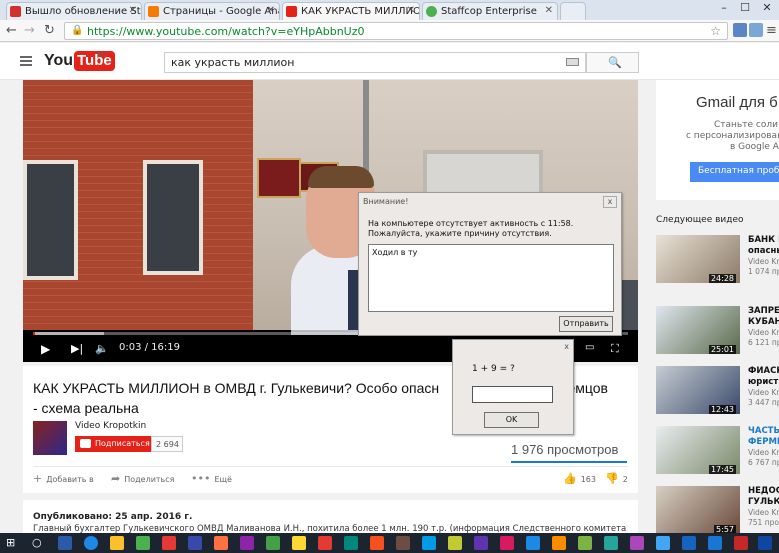 The width and height of the screenshot is (779, 553). I want to click on edge-icon, so click(91, 543).